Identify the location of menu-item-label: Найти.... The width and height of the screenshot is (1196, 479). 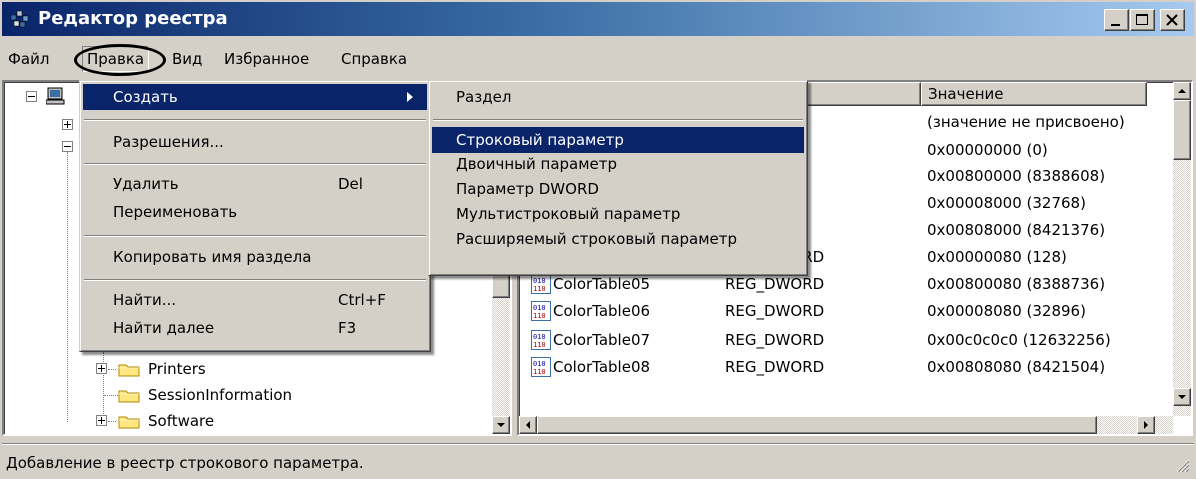
(145, 300).